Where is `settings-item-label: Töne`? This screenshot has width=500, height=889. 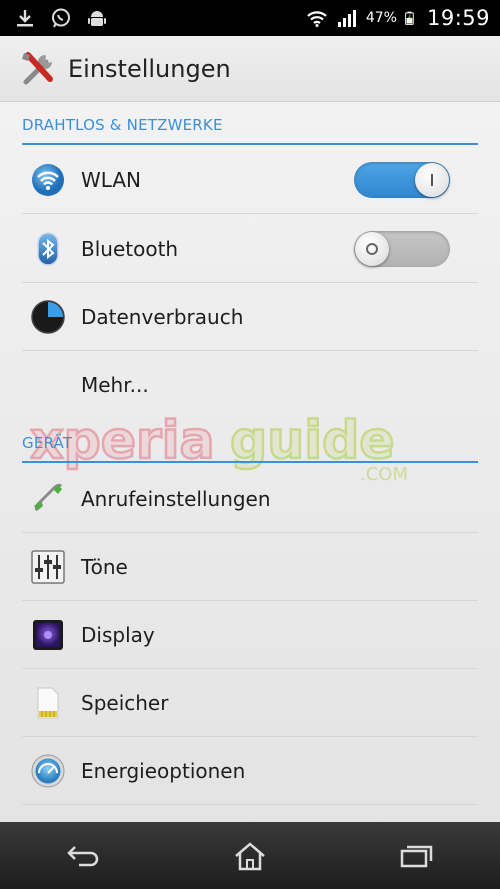 settings-item-label: Töne is located at coordinates (104, 566).